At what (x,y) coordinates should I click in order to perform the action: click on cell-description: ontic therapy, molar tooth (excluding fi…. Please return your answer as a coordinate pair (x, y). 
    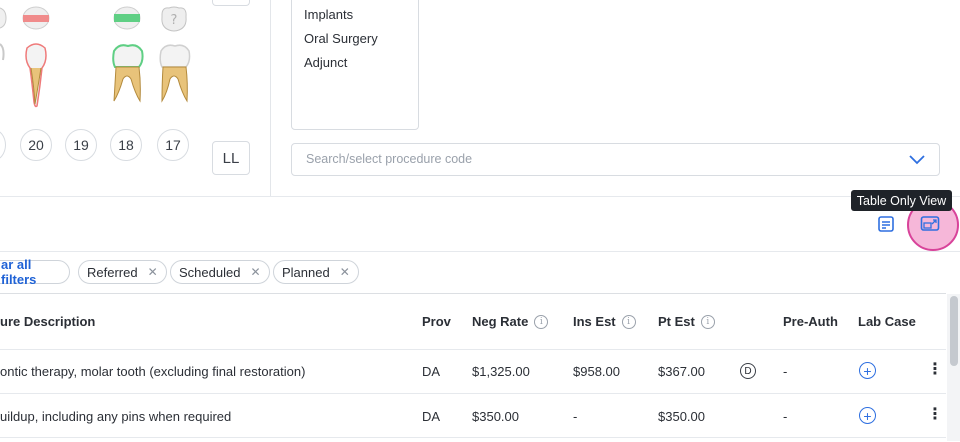
    Looking at the image, I should click on (153, 371).